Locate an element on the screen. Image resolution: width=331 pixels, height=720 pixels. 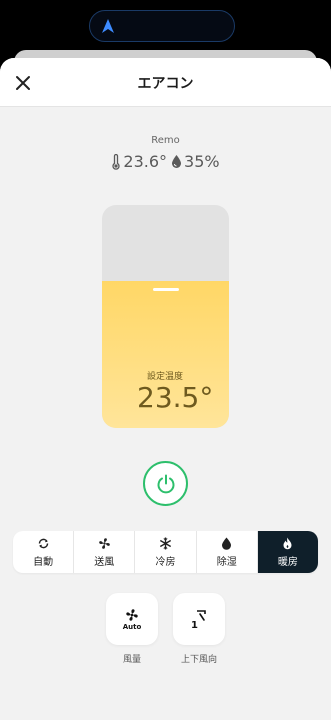
mode-label: 除湿 is located at coordinates (226, 562).